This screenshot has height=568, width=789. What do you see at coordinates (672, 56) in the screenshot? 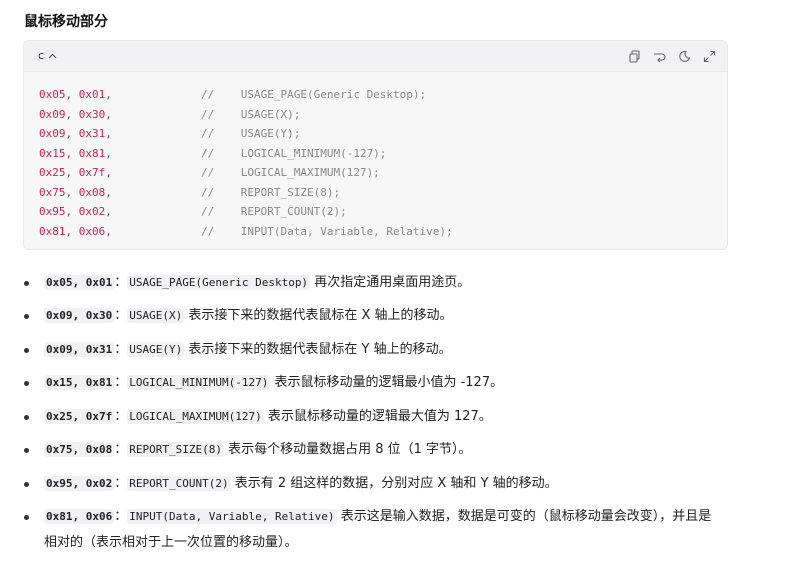
I see `code-toolbar` at bounding box center [672, 56].